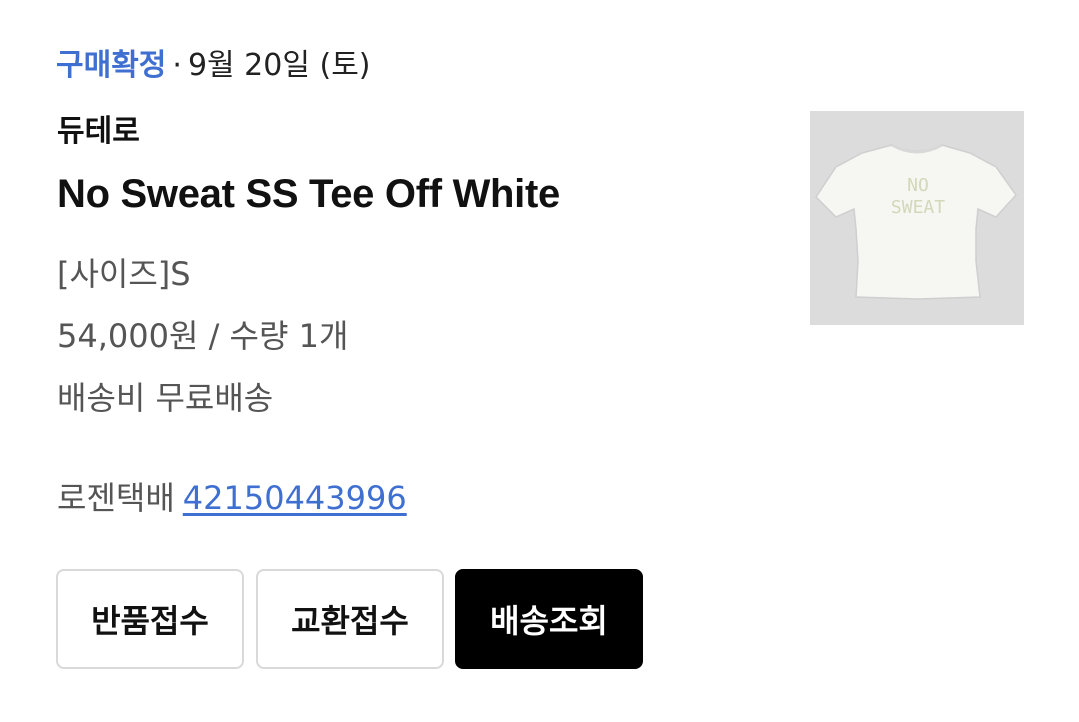  What do you see at coordinates (165, 398) in the screenshot?
I see `shipping-fee: 배송비 무료배송` at bounding box center [165, 398].